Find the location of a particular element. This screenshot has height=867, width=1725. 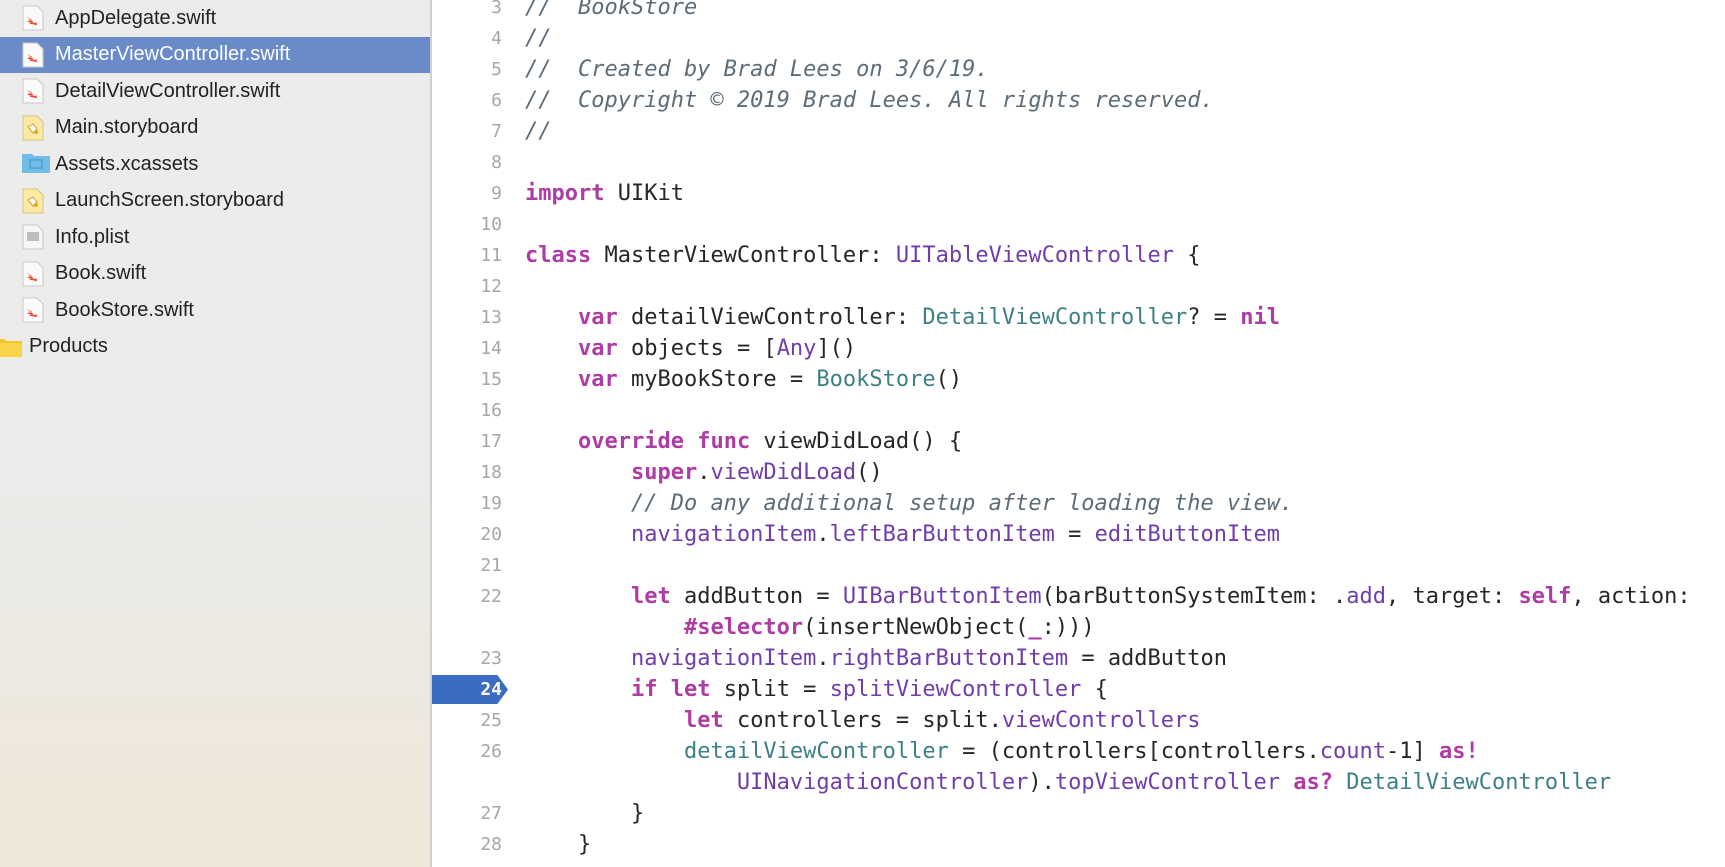

line-number: 28 is located at coordinates (467, 844).